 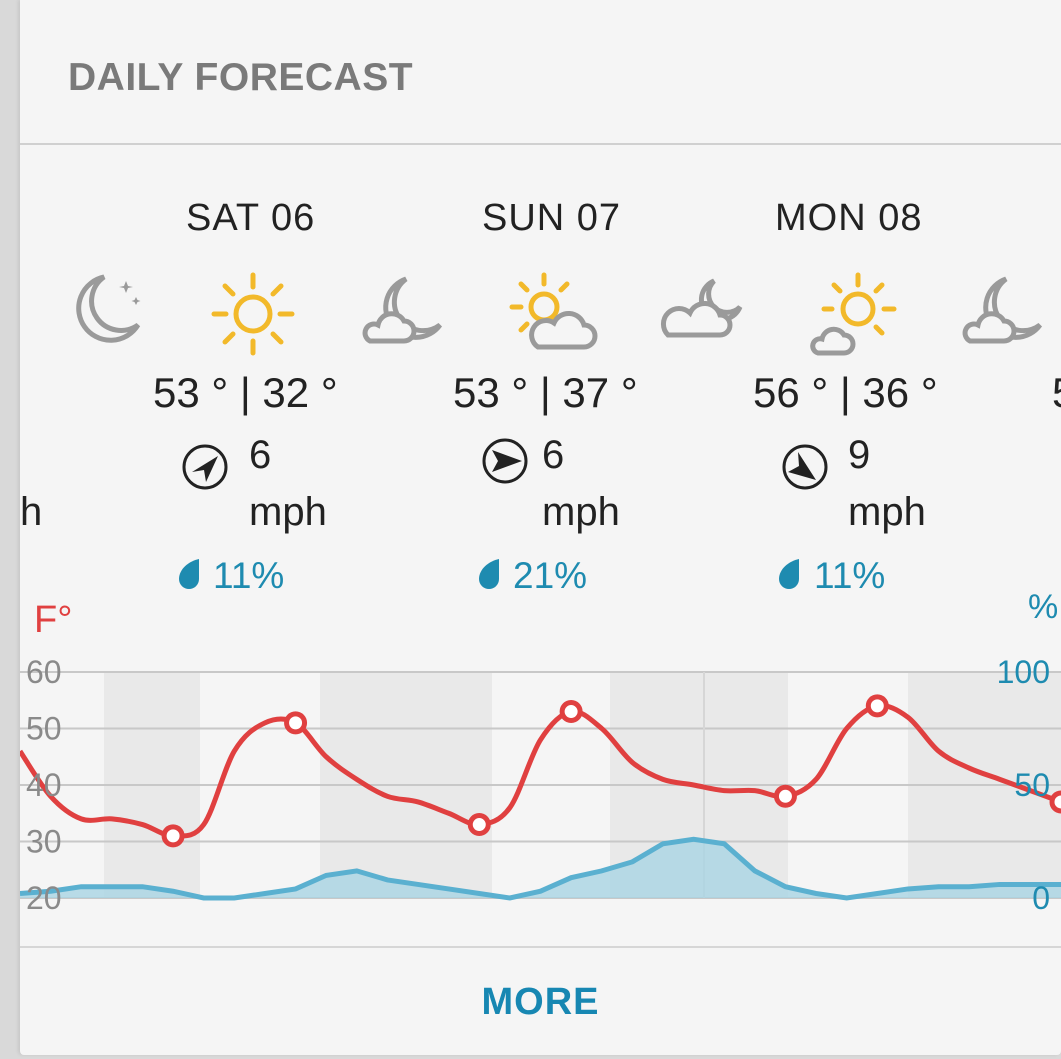 What do you see at coordinates (1043, 608) in the screenshot?
I see `right-axis-label: %` at bounding box center [1043, 608].